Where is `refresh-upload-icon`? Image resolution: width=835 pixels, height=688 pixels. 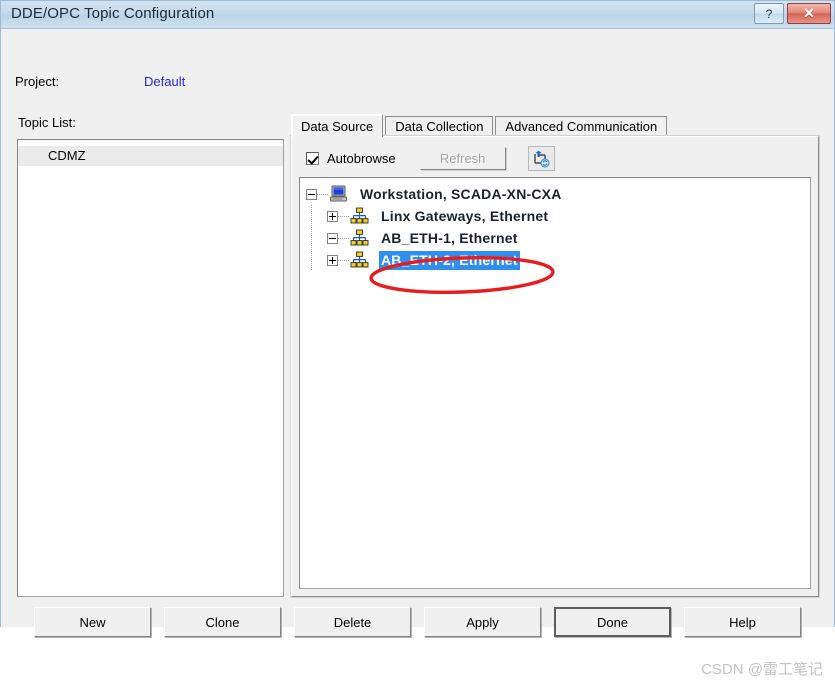
refresh-upload-icon is located at coordinates (542, 158).